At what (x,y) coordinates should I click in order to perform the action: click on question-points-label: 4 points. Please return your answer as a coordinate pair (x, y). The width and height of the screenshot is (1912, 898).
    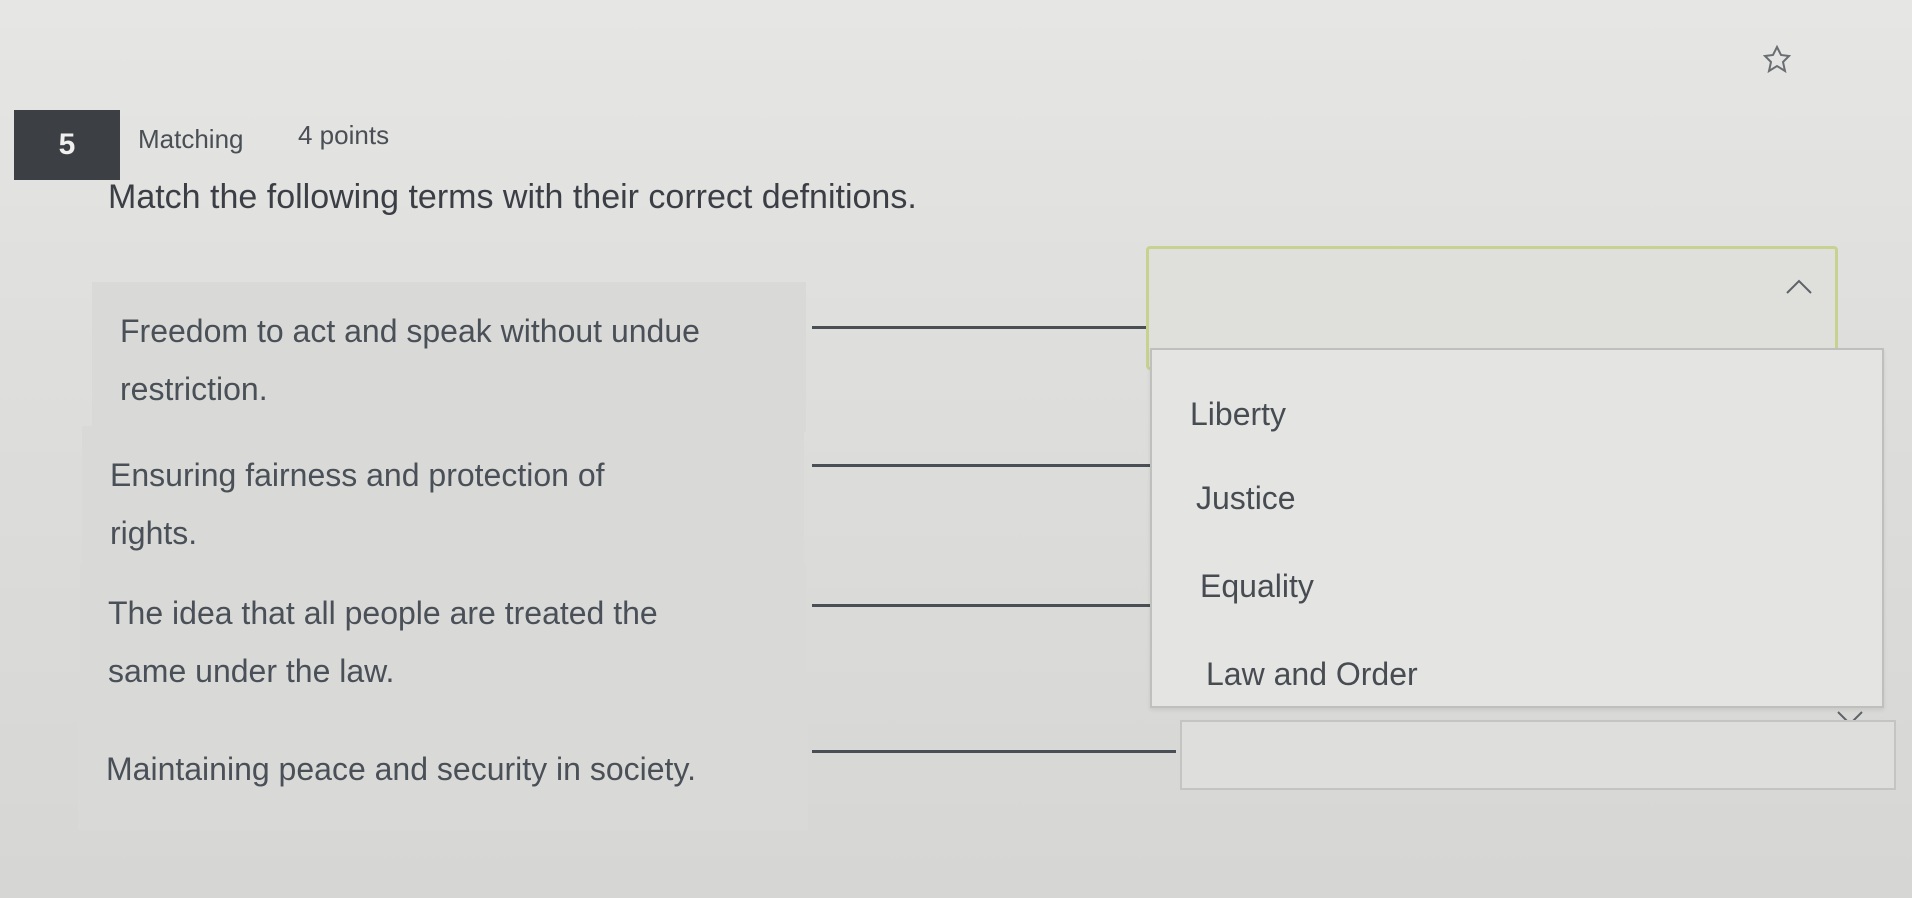
    Looking at the image, I should click on (344, 135).